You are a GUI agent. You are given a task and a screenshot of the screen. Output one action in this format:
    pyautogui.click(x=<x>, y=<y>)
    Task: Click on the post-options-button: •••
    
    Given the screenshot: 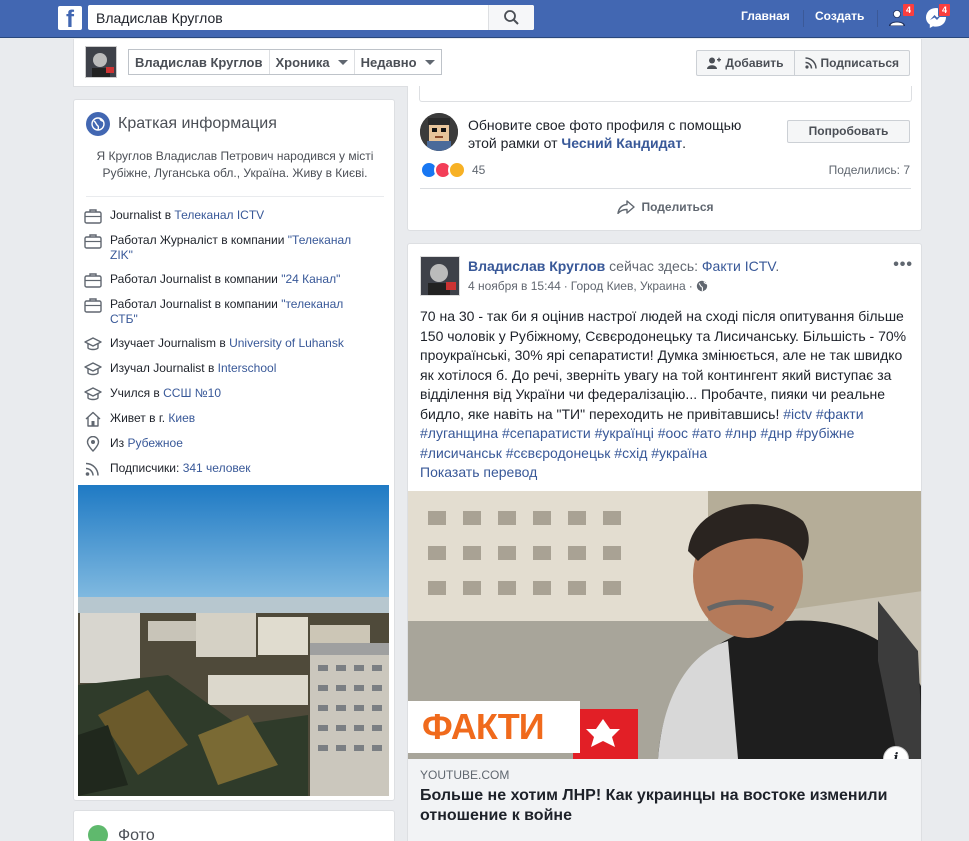 What is the action you would take?
    pyautogui.click(x=903, y=265)
    